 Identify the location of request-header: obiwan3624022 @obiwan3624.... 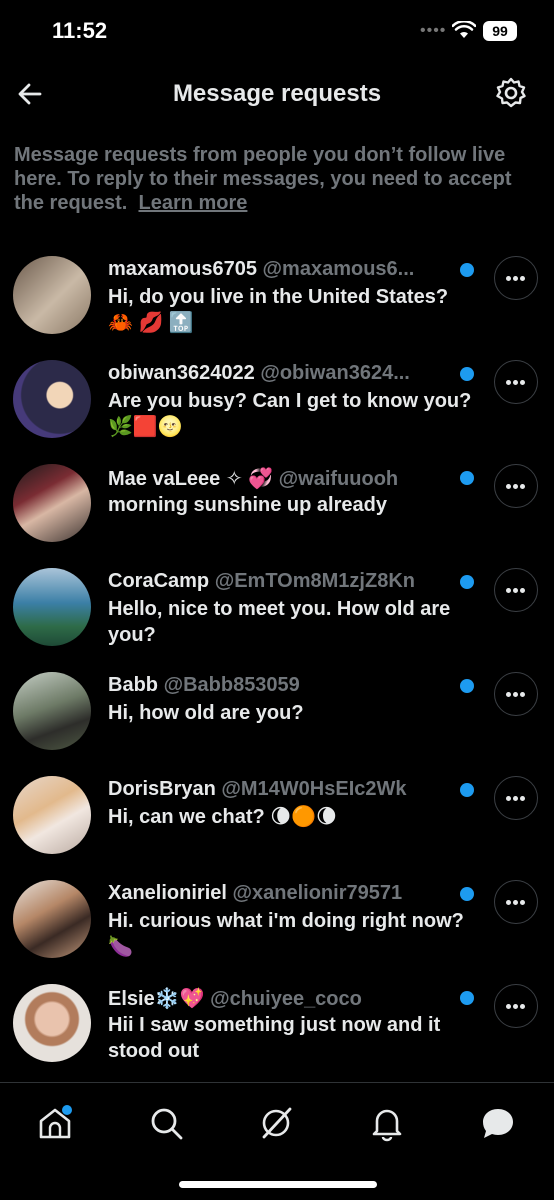
(279, 373).